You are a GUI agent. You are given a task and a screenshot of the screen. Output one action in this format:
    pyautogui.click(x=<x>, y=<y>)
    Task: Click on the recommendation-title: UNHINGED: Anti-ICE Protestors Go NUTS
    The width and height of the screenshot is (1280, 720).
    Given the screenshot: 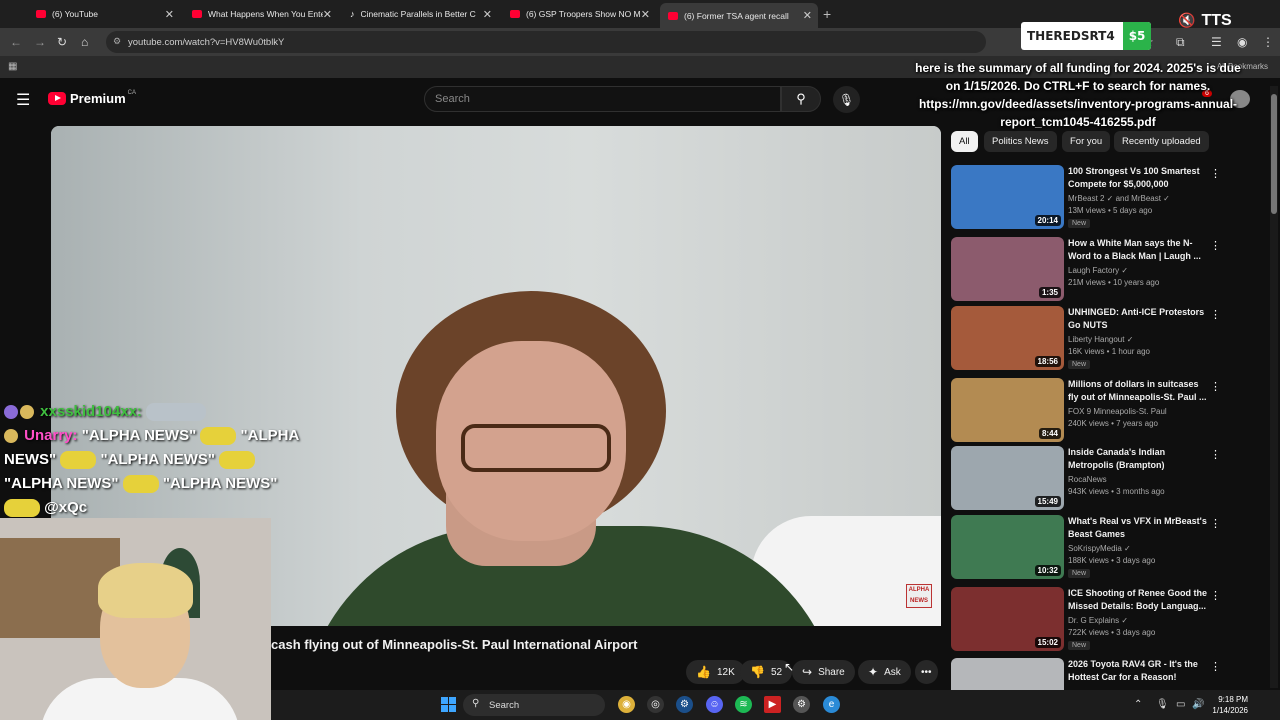 What is the action you would take?
    pyautogui.click(x=1138, y=319)
    